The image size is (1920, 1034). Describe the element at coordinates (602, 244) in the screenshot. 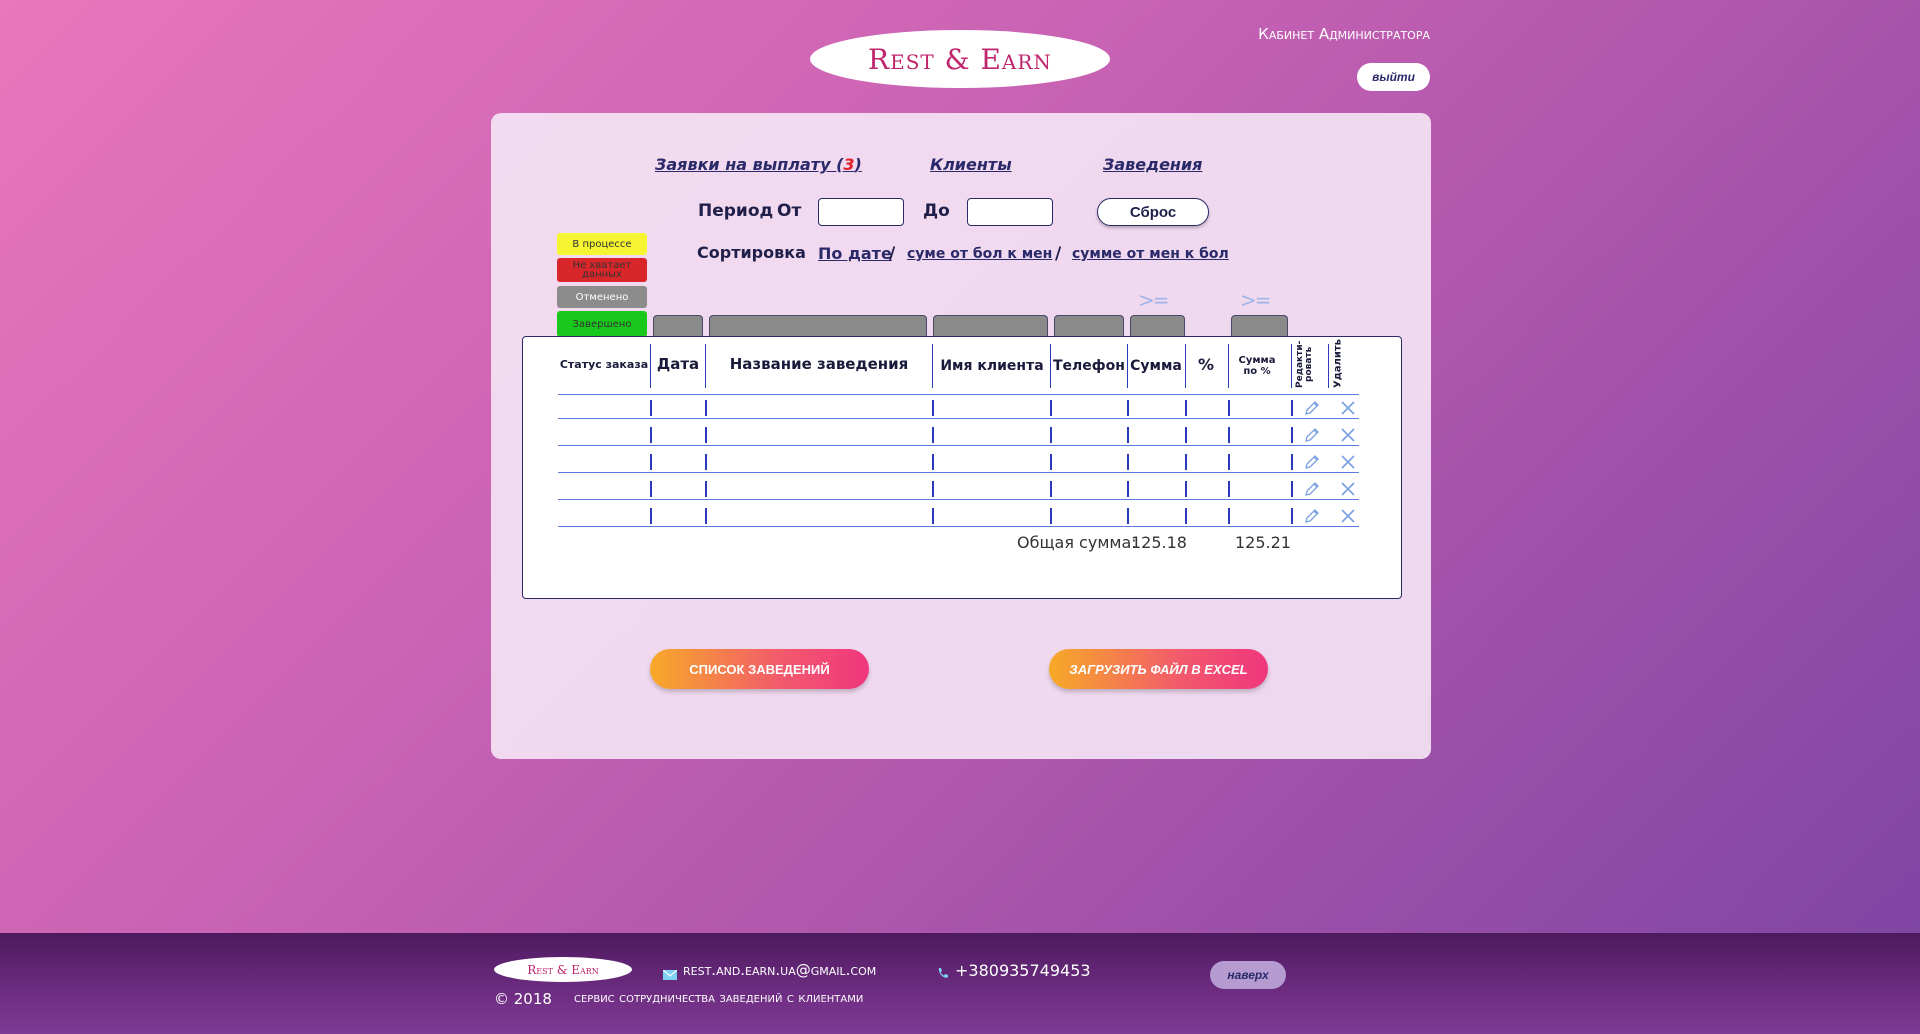

I see `legend-in-progress: В процессе` at that location.